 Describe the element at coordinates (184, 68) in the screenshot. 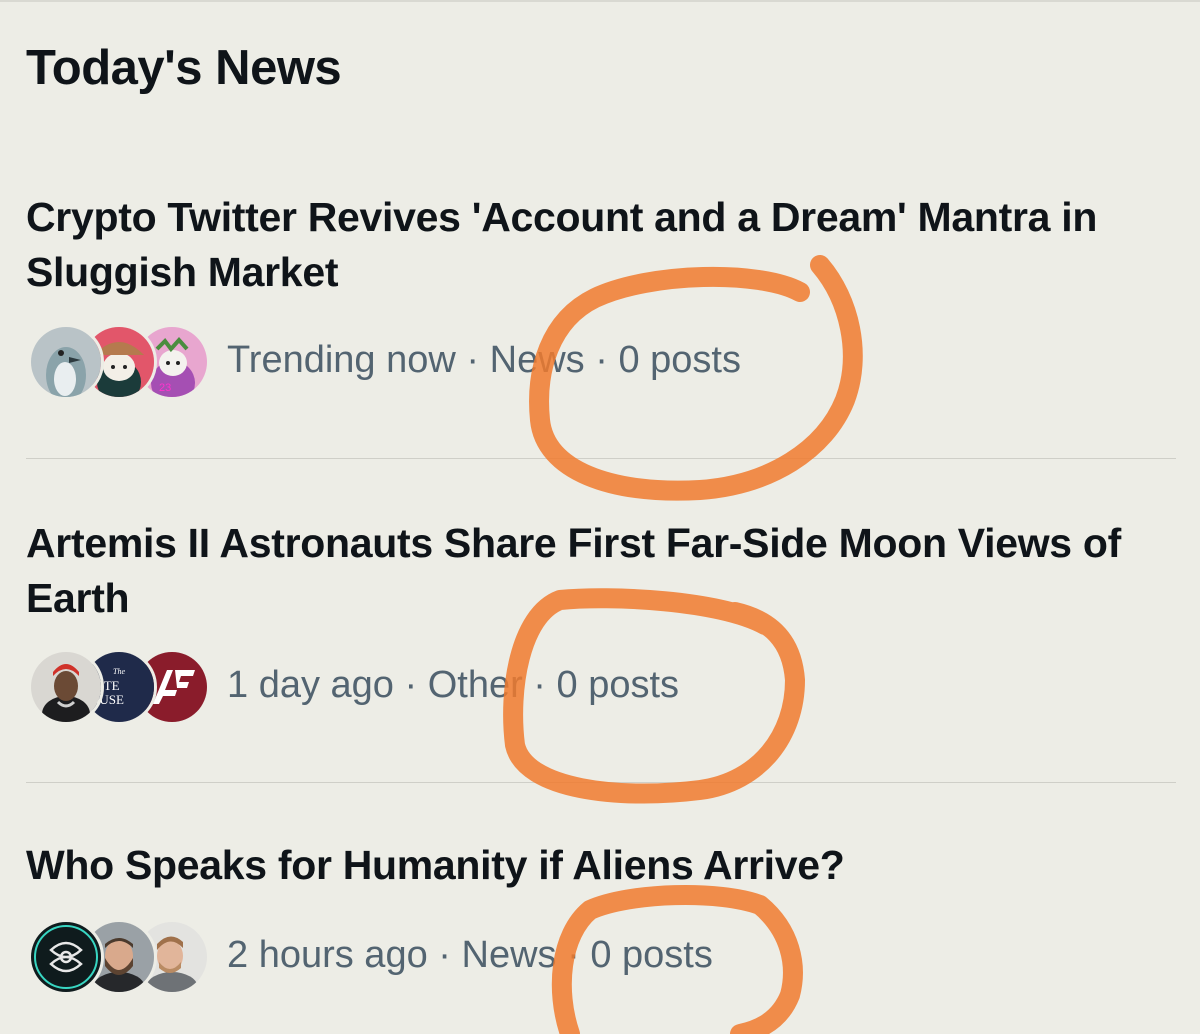

I see `section-title: Today's News` at that location.